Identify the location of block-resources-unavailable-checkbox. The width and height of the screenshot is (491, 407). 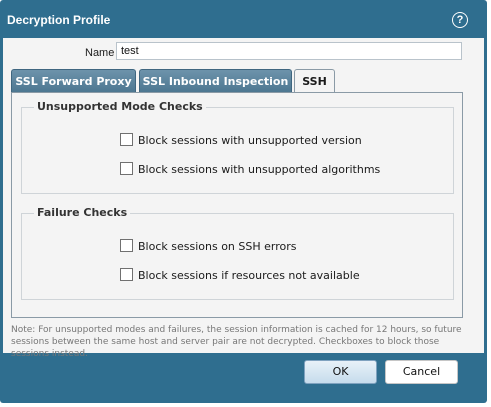
(126, 274).